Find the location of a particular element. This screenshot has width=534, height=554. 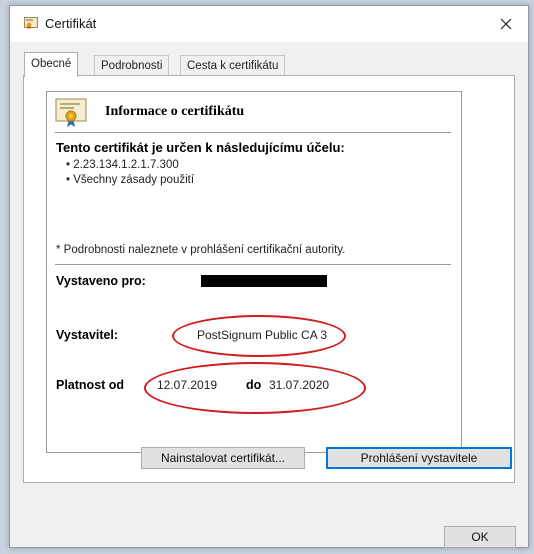

issued-to-label: Vystaveno pro: is located at coordinates (101, 281).